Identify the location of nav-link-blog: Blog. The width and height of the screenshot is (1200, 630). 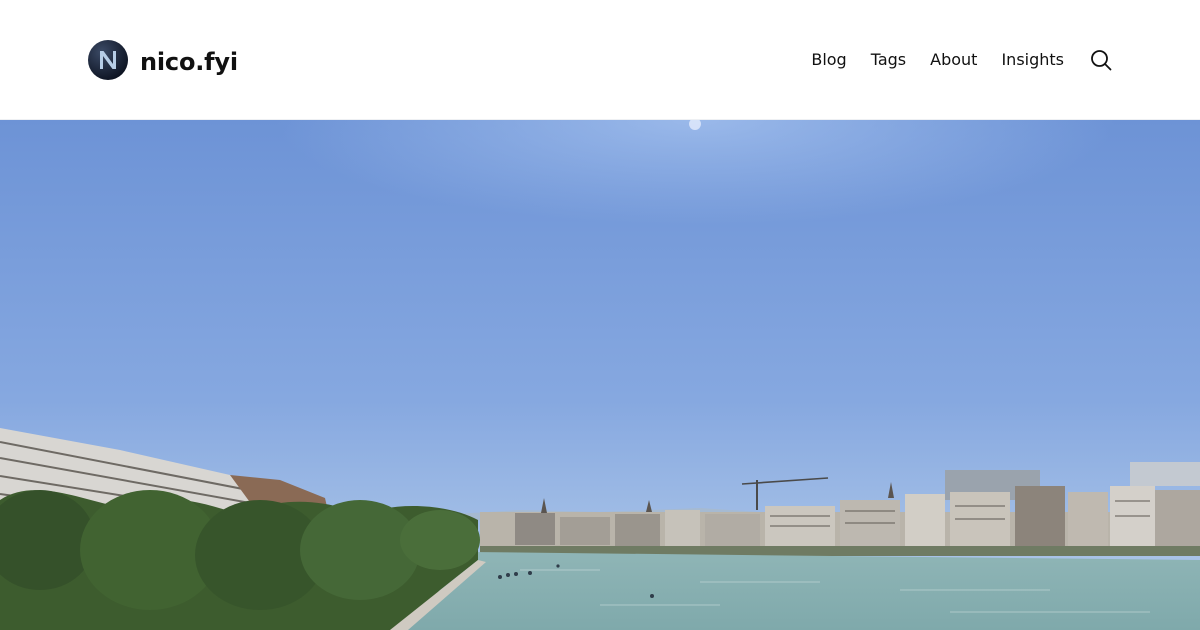
(828, 60).